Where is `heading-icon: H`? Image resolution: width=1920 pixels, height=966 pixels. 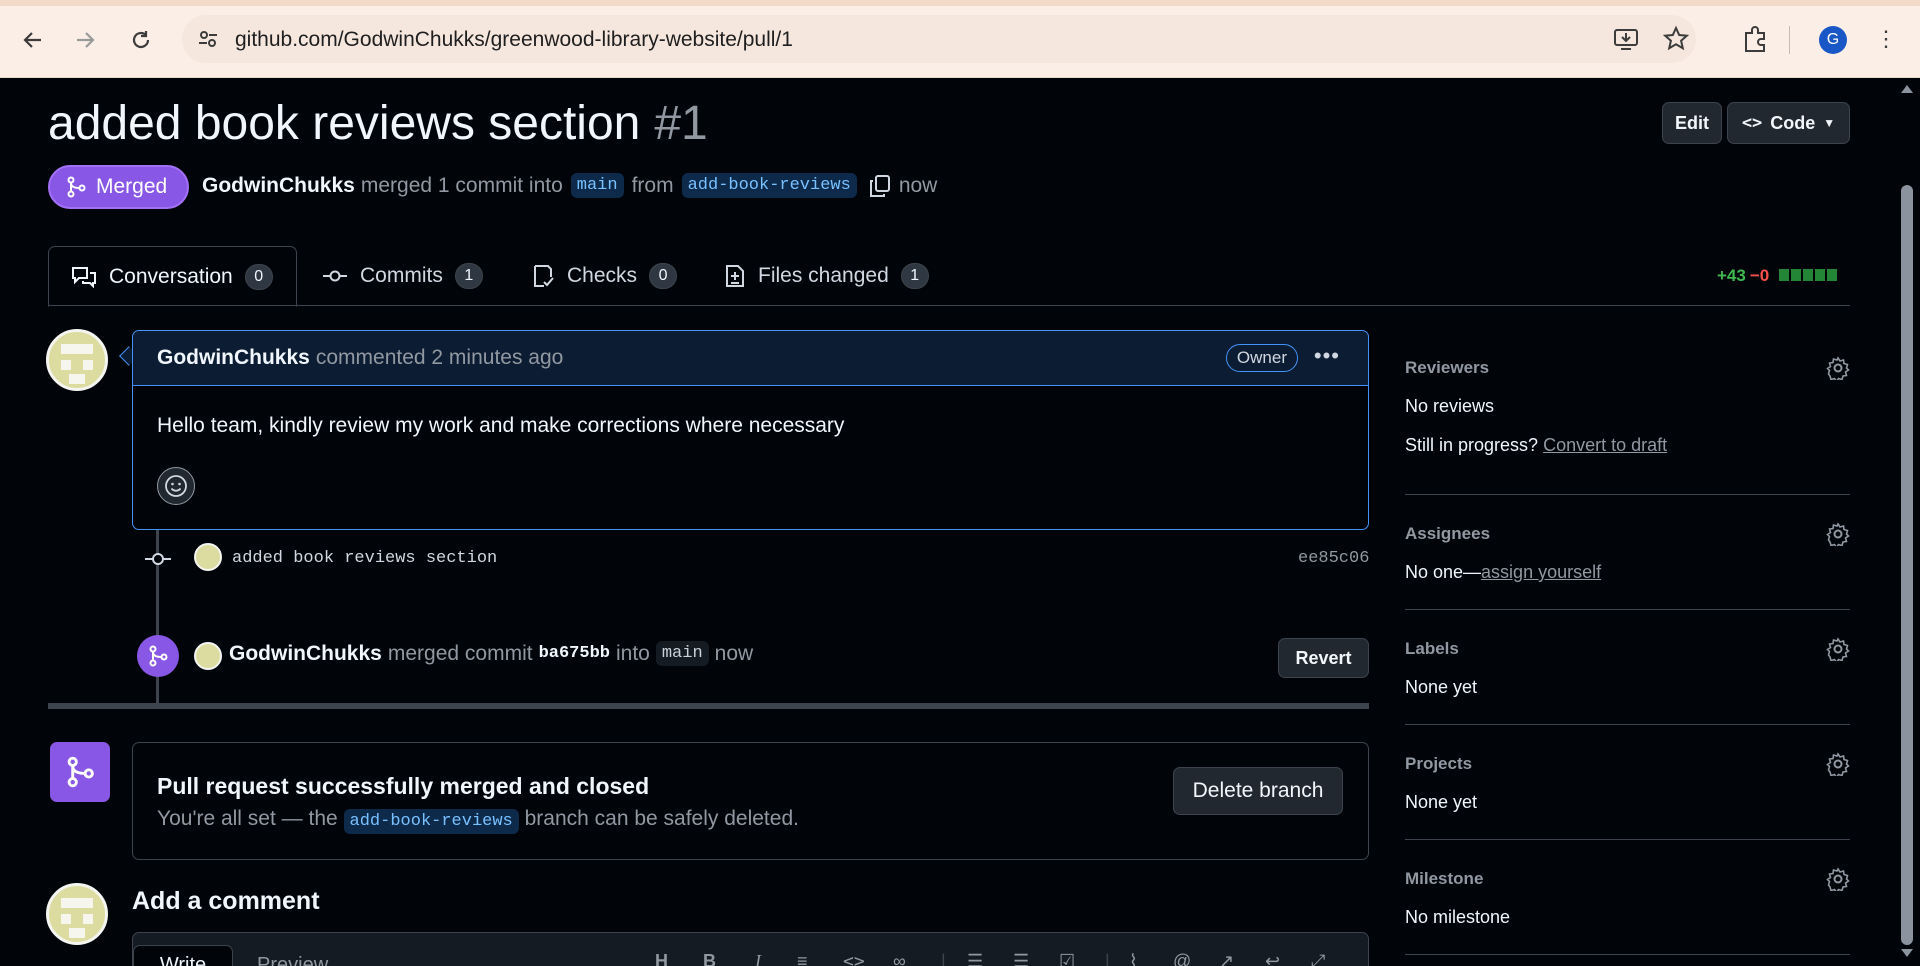 heading-icon: H is located at coordinates (661, 958).